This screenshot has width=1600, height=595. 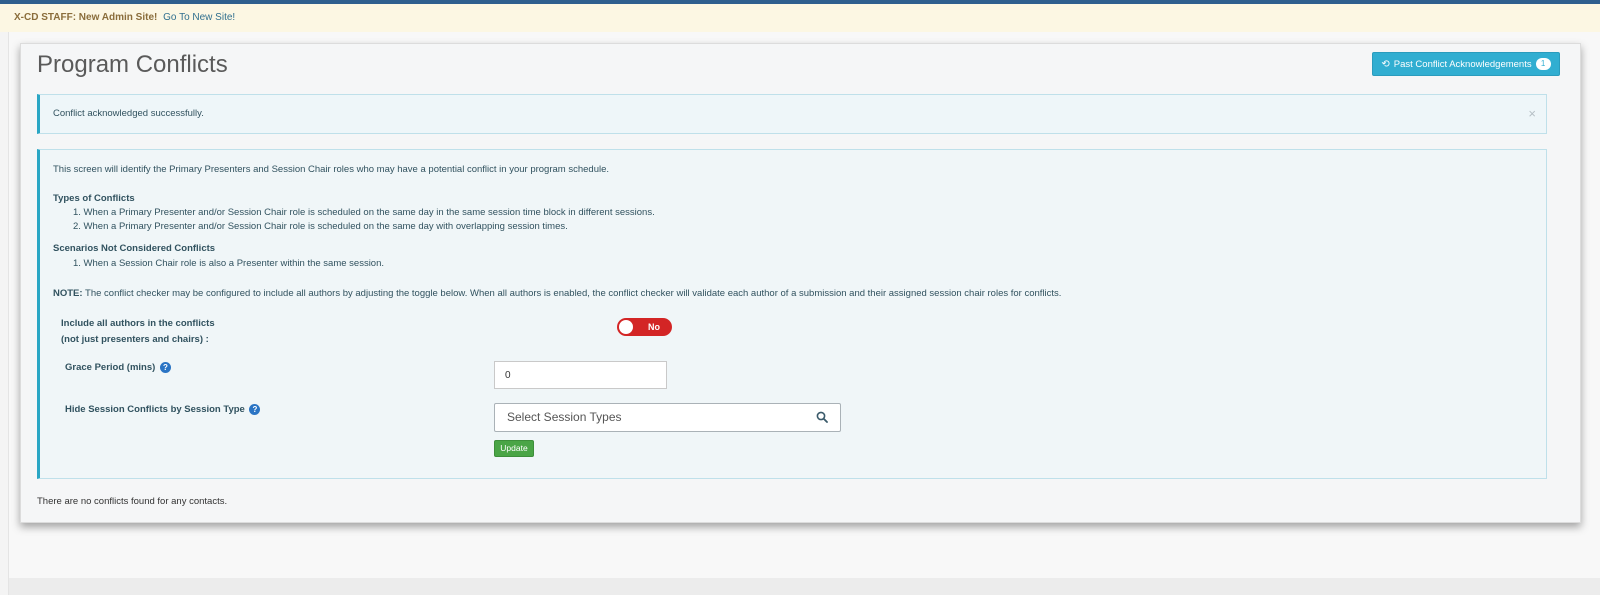 What do you see at coordinates (1462, 64) in the screenshot?
I see `past-button-label: Past Conflict Acknowledgements` at bounding box center [1462, 64].